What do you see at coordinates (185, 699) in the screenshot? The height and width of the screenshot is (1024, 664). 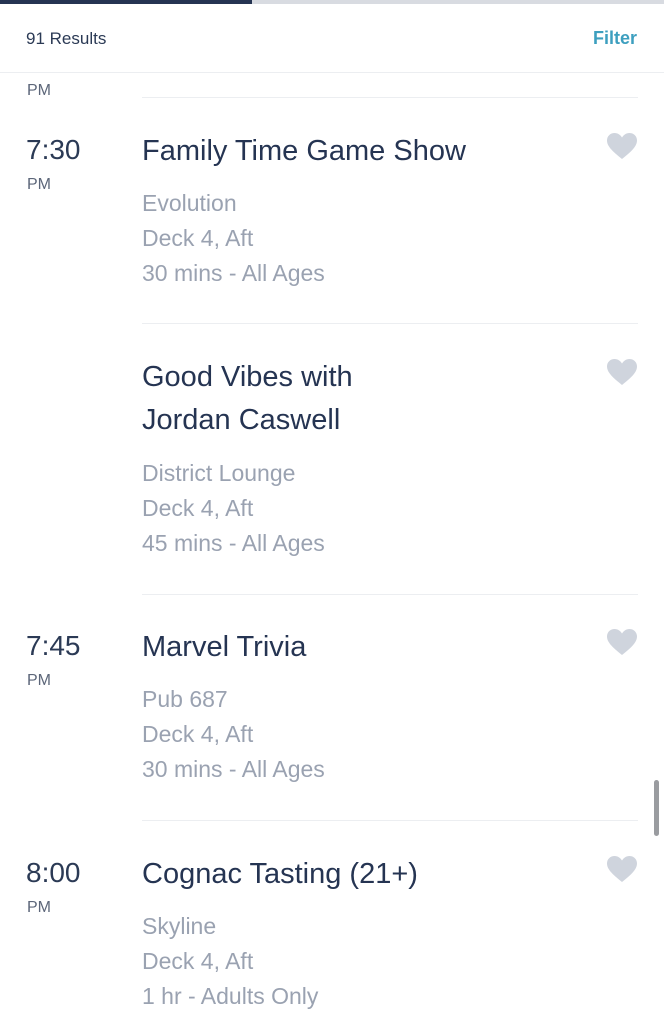 I see `event-venue: Pub 687` at bounding box center [185, 699].